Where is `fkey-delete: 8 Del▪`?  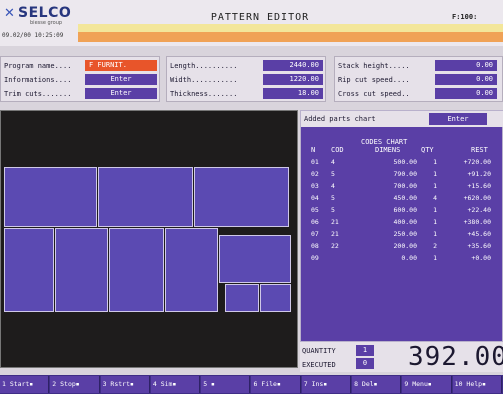
fkey-delete: 8 Del▪ is located at coordinates (377, 384).